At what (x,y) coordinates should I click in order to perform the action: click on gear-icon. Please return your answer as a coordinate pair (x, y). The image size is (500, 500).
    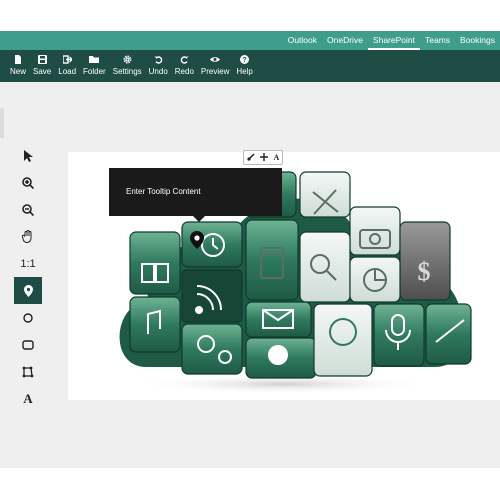
    Looking at the image, I should click on (127, 60).